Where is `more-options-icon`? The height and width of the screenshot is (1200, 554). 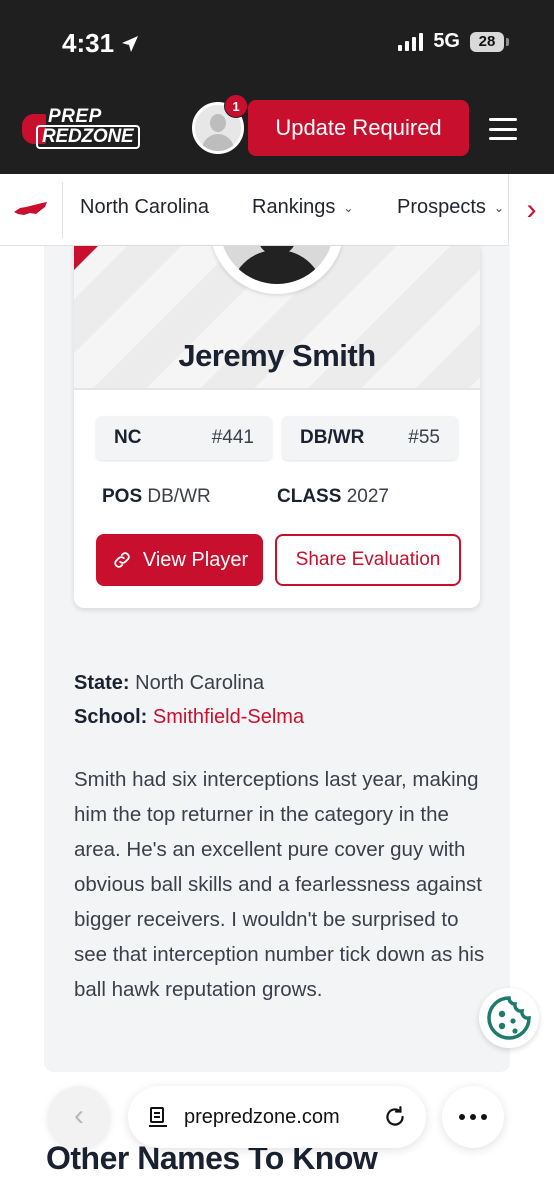
more-options-icon is located at coordinates (473, 1117).